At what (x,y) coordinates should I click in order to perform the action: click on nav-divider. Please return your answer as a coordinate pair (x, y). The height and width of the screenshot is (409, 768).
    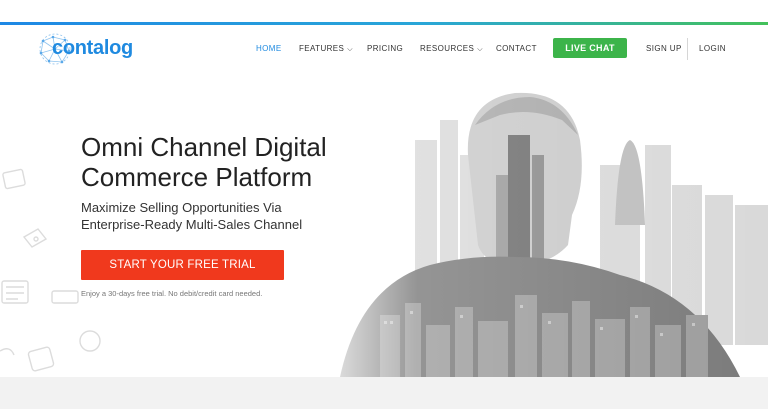
    Looking at the image, I should click on (687, 49).